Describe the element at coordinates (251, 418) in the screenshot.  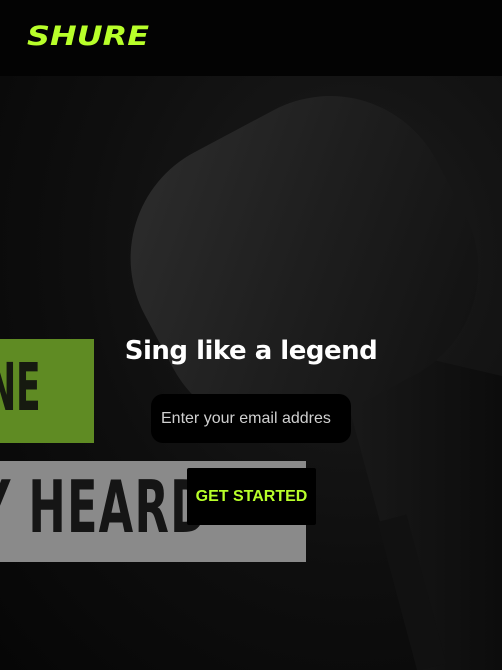
I see `email-input` at that location.